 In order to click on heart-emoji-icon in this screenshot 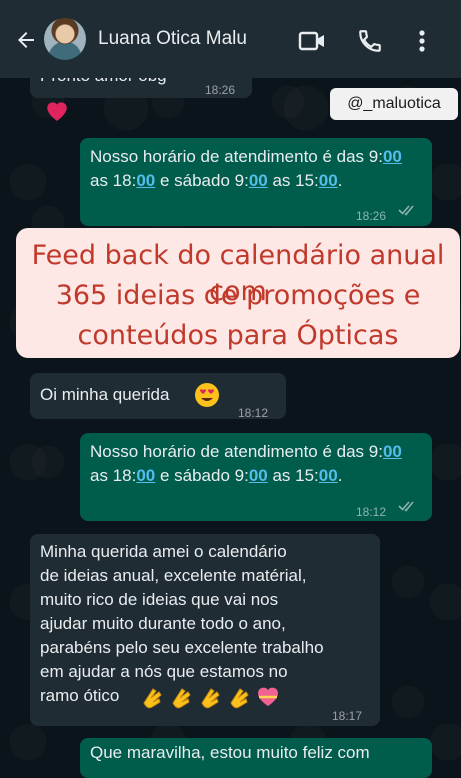, I will do `click(57, 111)`.